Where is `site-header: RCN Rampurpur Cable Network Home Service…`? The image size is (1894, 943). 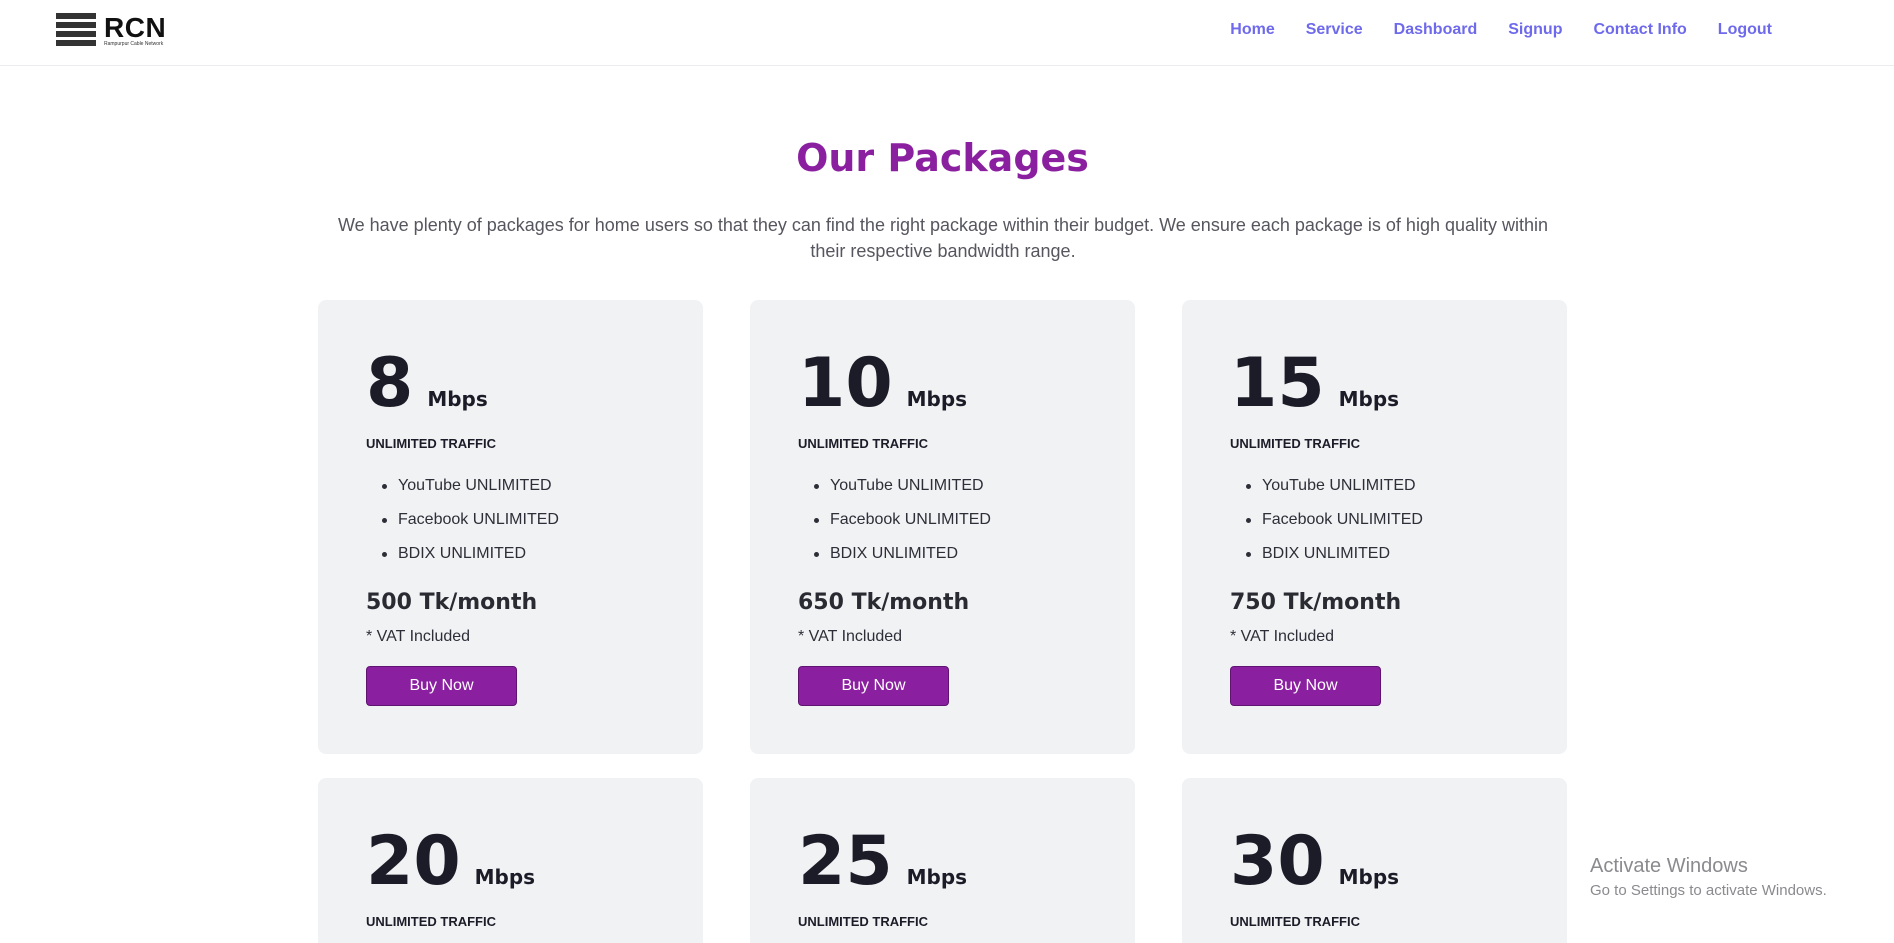
site-header: RCN Rampurpur Cable Network Home Service… is located at coordinates (947, 33).